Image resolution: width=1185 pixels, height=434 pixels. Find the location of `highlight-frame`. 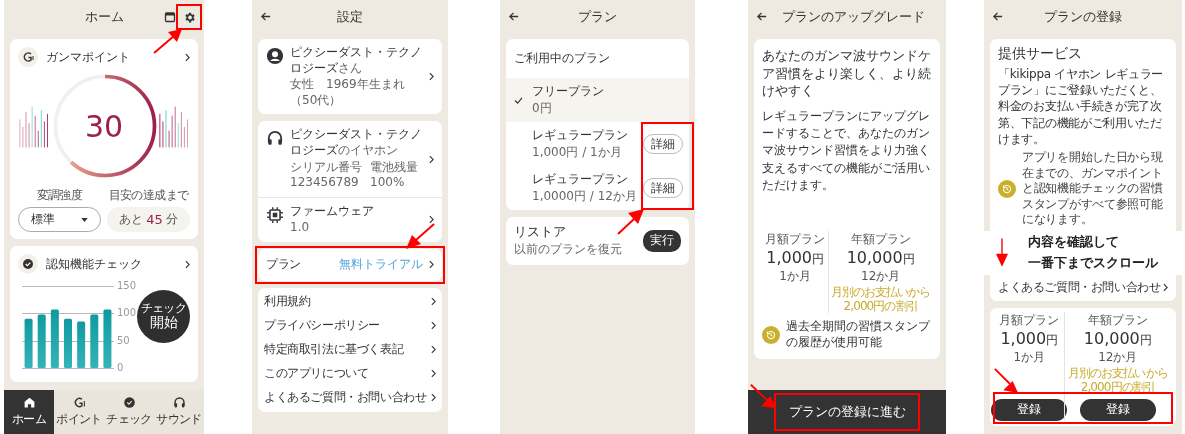

highlight-frame is located at coordinates (189, 17).